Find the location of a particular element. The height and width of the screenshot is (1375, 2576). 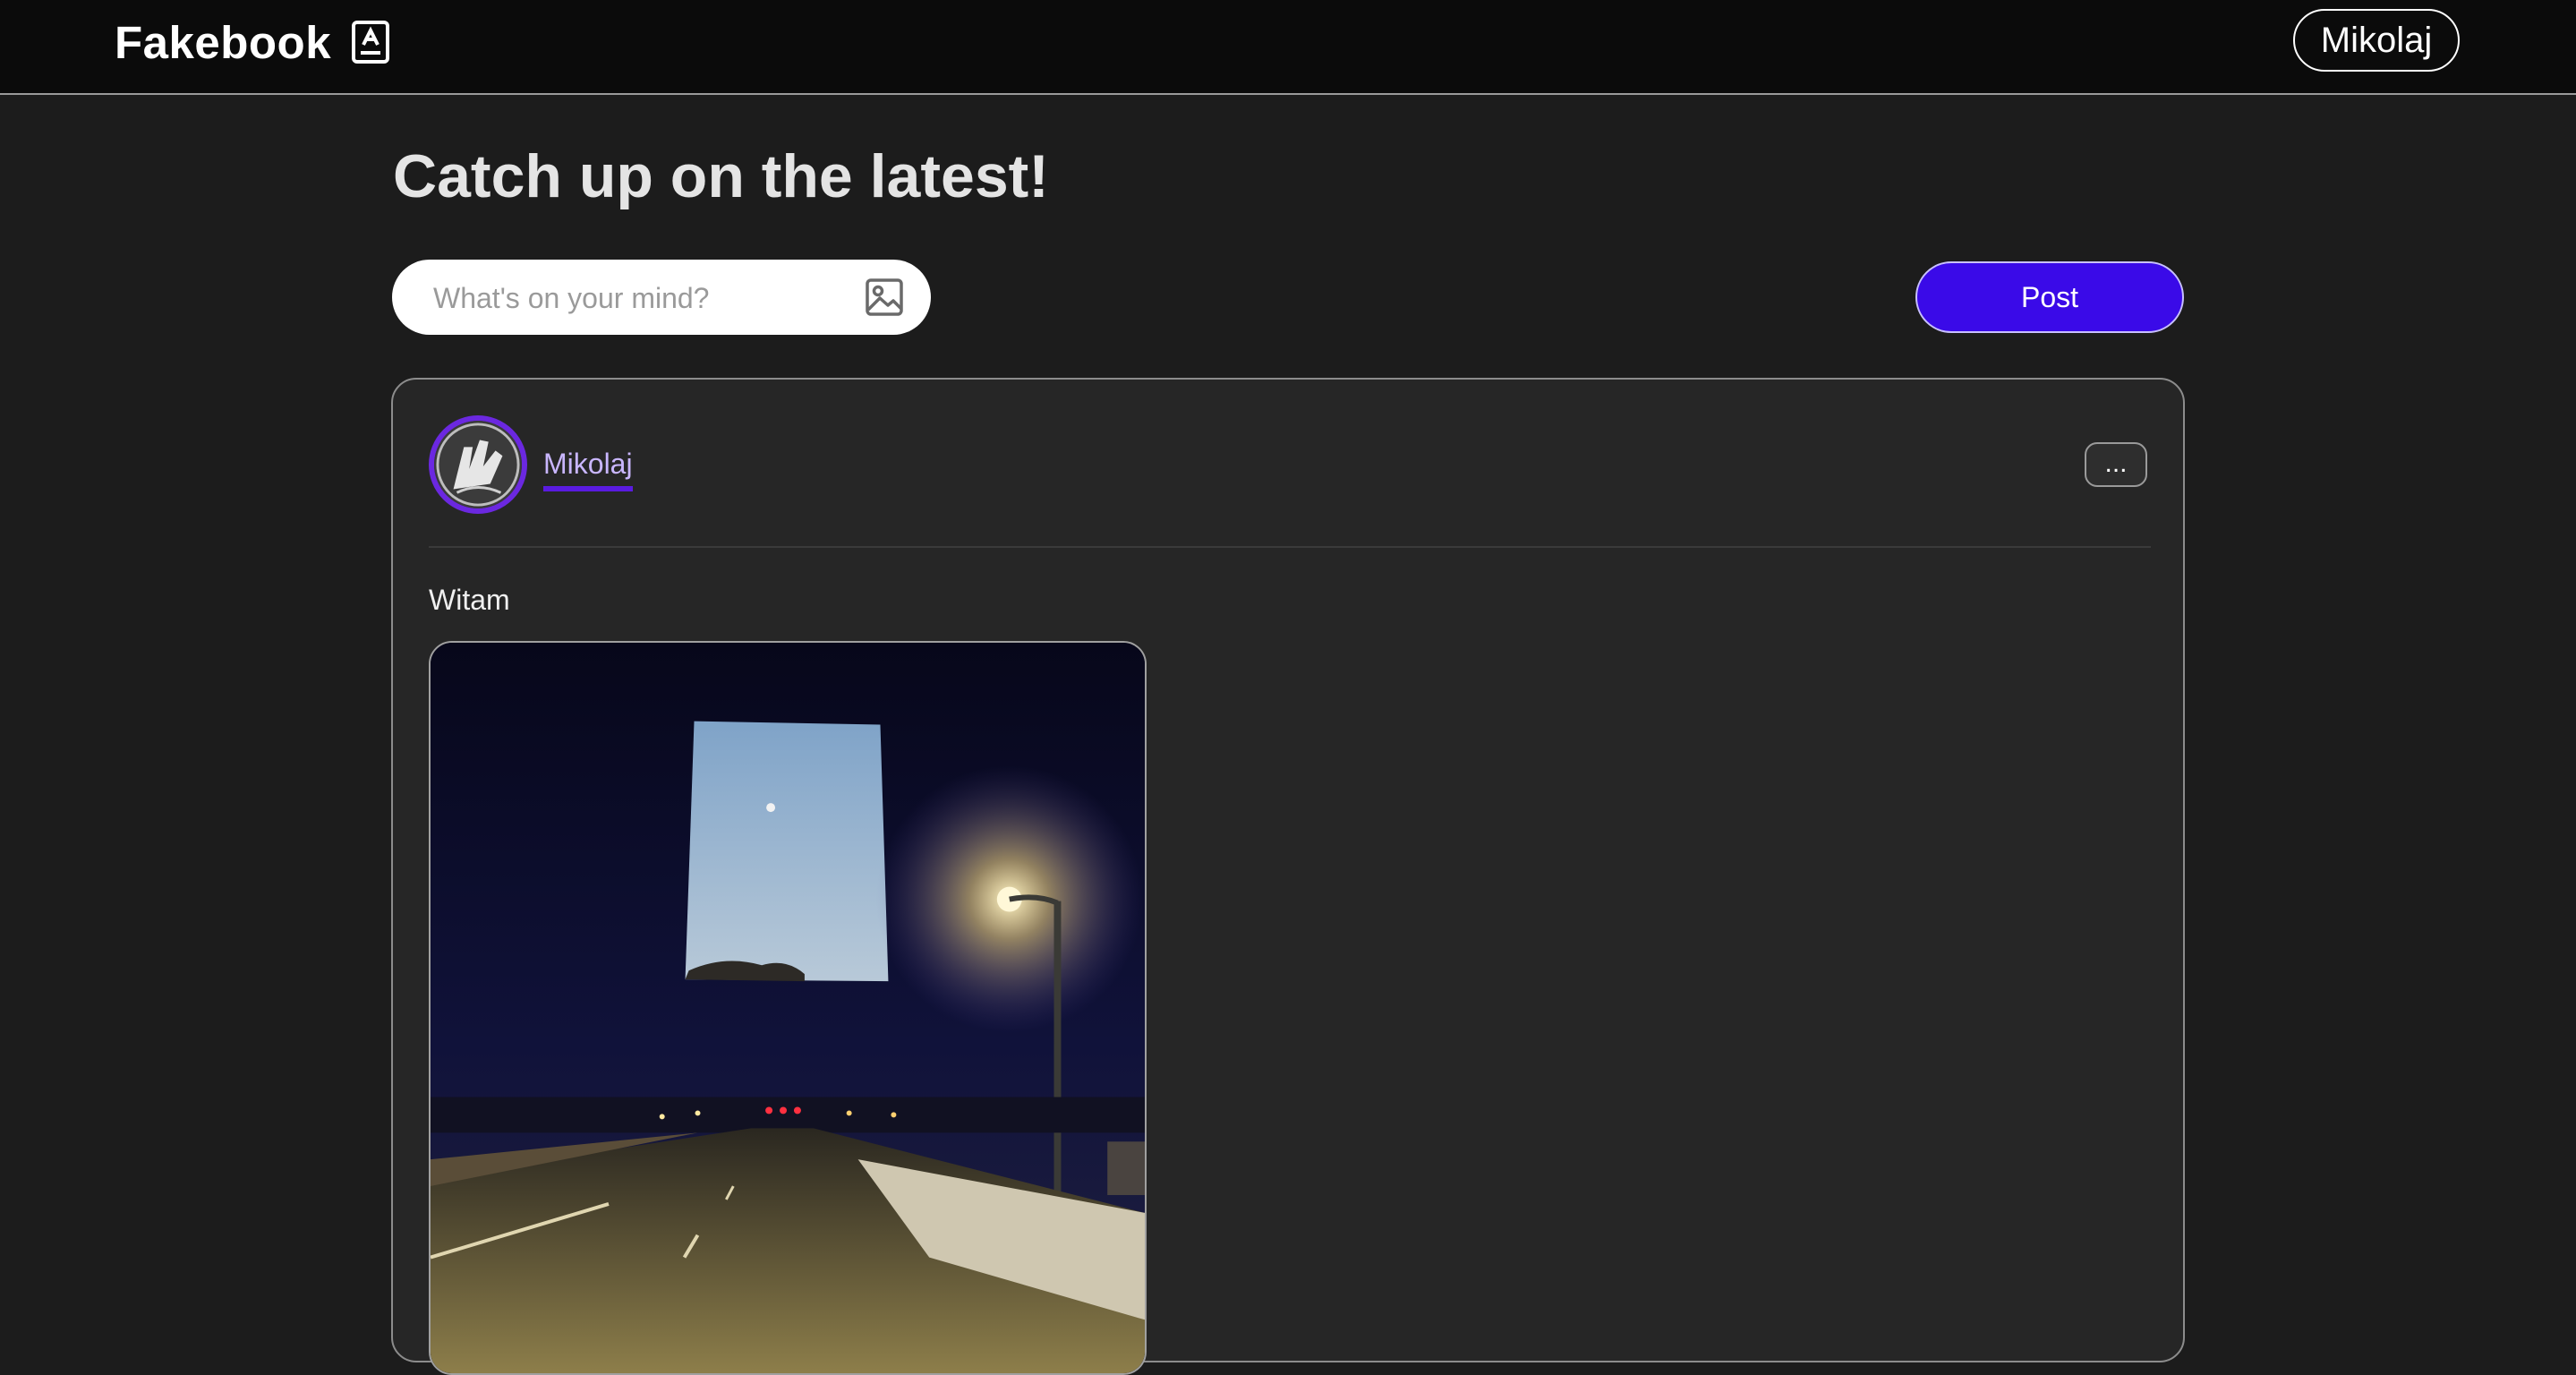

post-composer is located at coordinates (661, 298).